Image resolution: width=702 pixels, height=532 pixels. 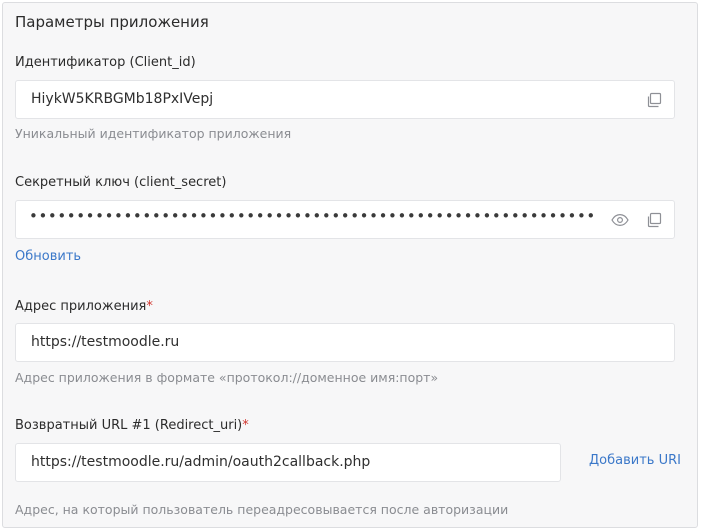 I want to click on client-secret-label: Секретный ключ (client_secret), so click(x=121, y=182).